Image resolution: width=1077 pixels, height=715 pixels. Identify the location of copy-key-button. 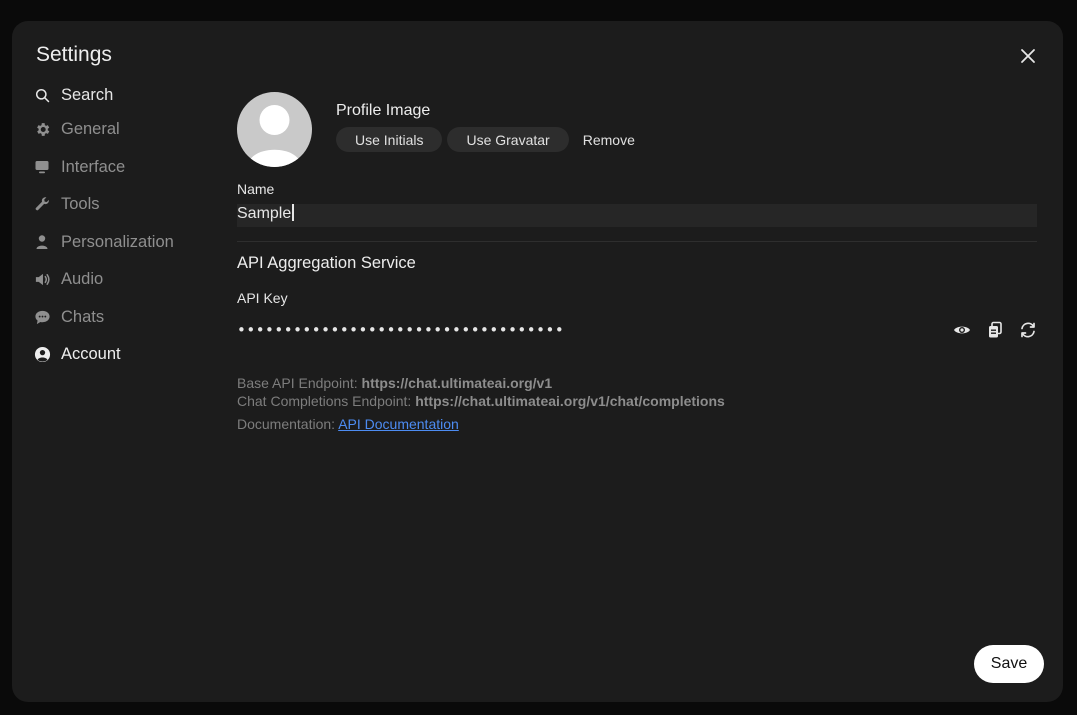
(994, 329).